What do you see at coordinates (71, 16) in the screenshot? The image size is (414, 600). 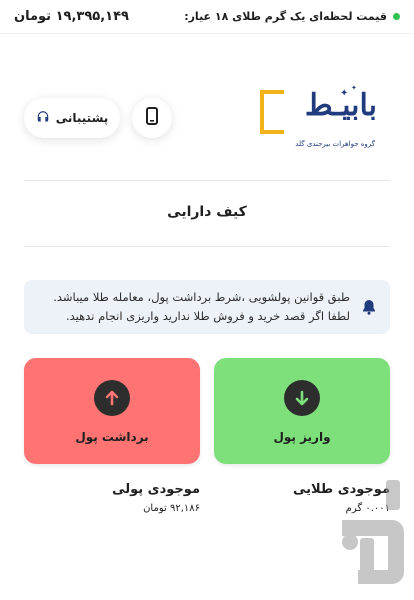 I see `gold-price-value: ۱۹,۳۹۵,۱۴۹ تومان` at bounding box center [71, 16].